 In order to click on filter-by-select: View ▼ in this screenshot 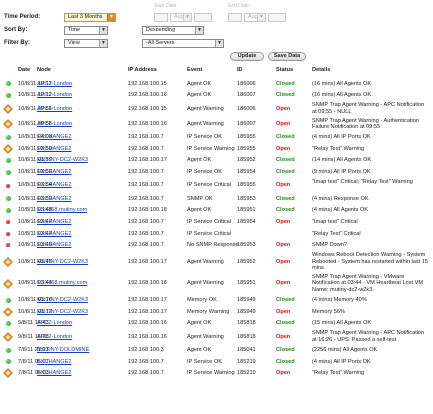, I will do `click(86, 43)`.